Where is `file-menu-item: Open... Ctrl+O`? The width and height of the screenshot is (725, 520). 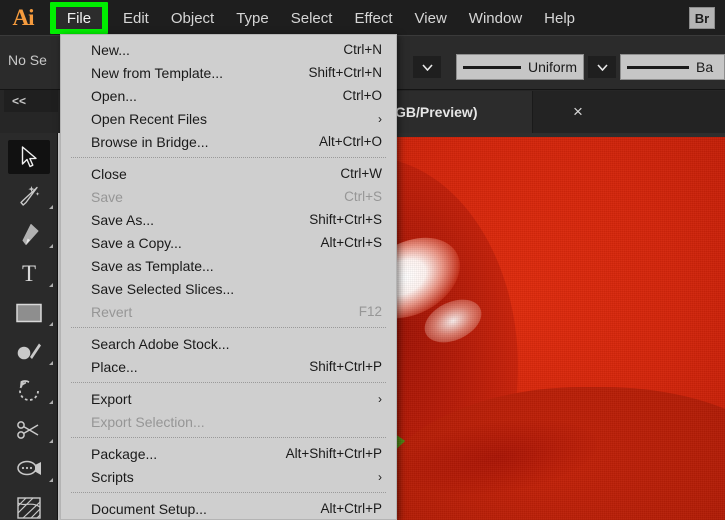 file-menu-item: Open... Ctrl+O is located at coordinates (228, 95).